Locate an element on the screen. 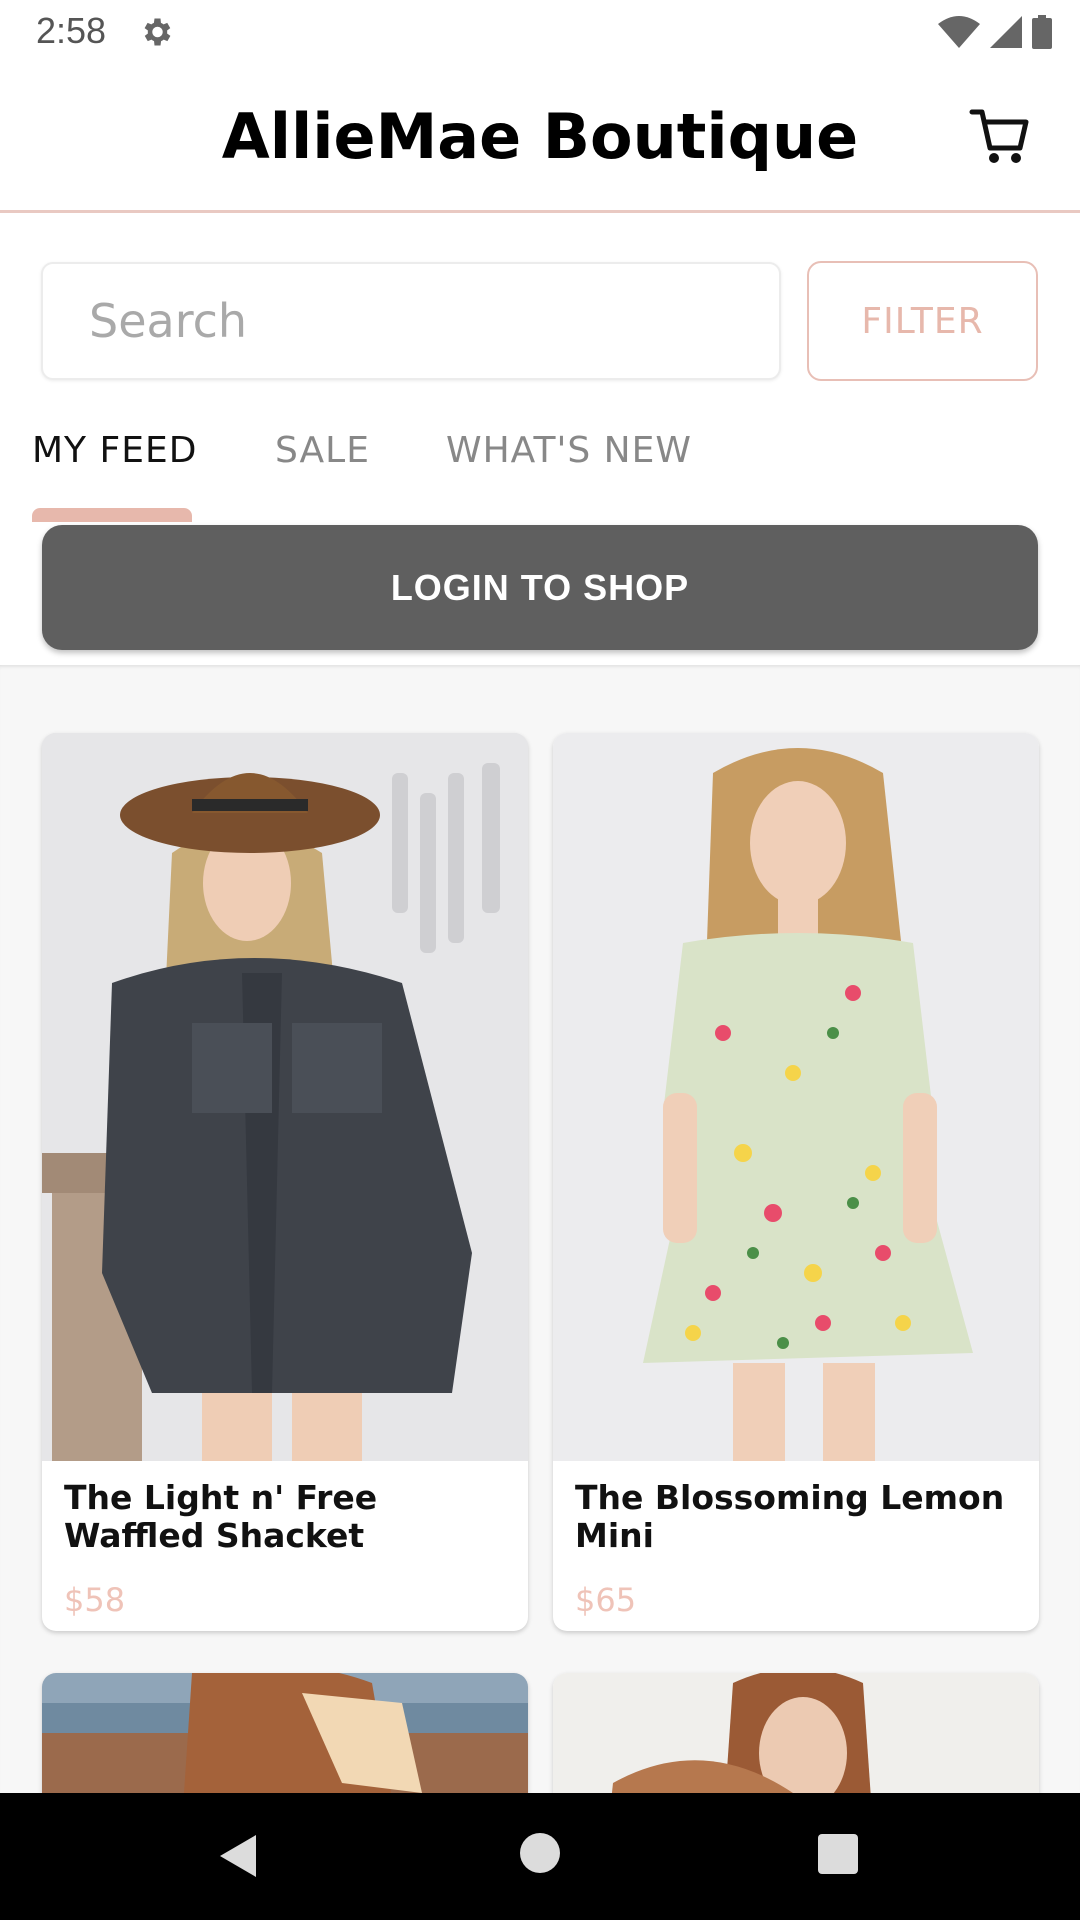 Image resolution: width=1080 pixels, height=1920 pixels. product-name: The Blossoming Lemon Mini is located at coordinates (800, 1517).